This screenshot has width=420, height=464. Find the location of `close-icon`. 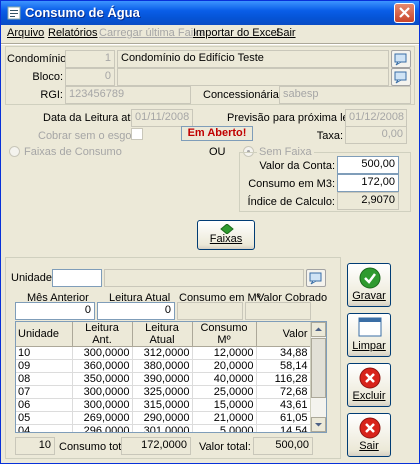

close-icon is located at coordinates (404, 12).